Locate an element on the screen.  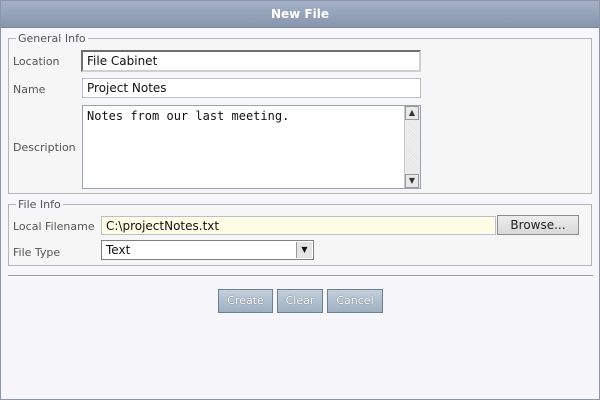
file-type-value: Text is located at coordinates (118, 250).